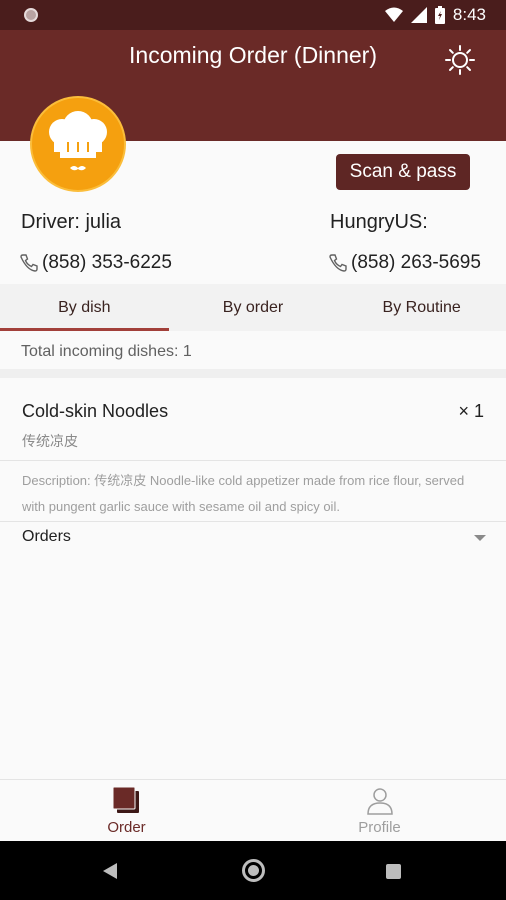 The width and height of the screenshot is (506, 900). Describe the element at coordinates (95, 411) in the screenshot. I see `dish-name: Cold-skin Noodles` at that location.